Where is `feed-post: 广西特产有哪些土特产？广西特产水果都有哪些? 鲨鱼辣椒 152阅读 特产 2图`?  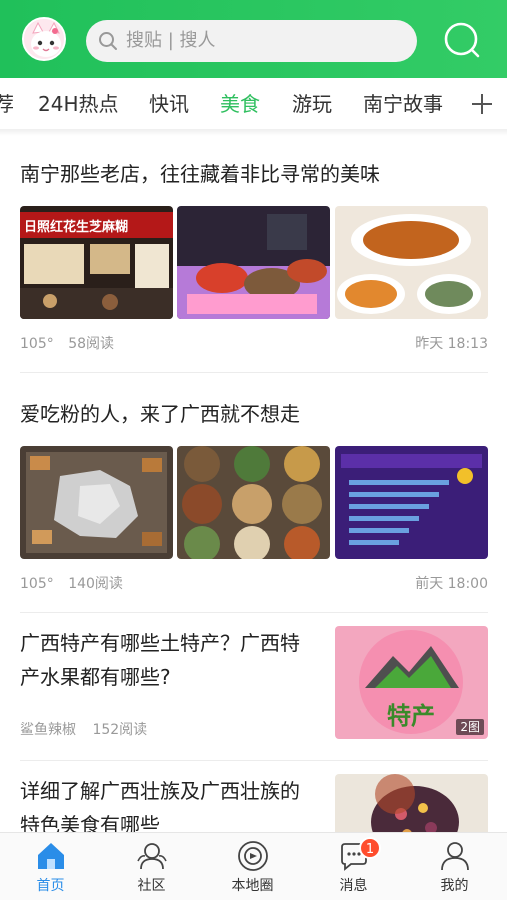 feed-post: 广西特产有哪些土特产？广西特产水果都有哪些? 鲨鱼辣椒 152阅读 特产 2图 is located at coordinates (254, 686).